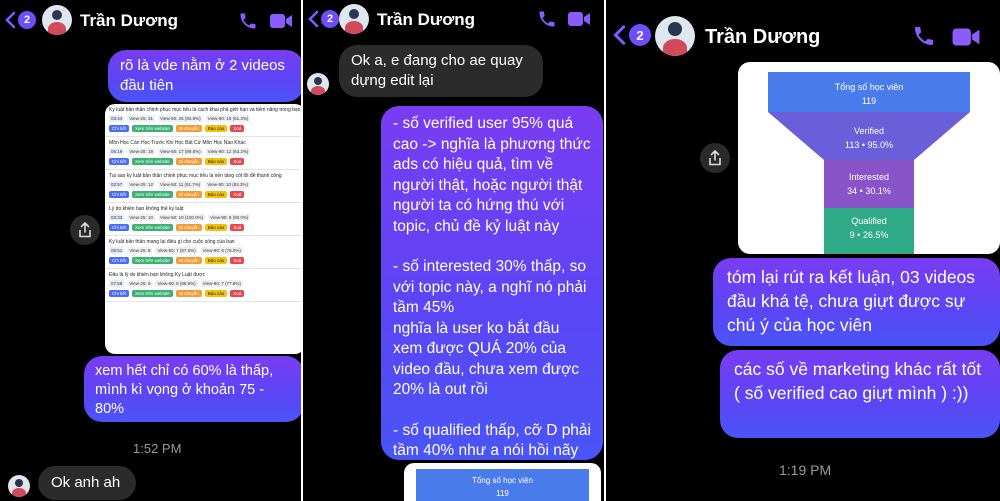  What do you see at coordinates (869, 101) in the screenshot?
I see `funnel-value: 119` at bounding box center [869, 101].